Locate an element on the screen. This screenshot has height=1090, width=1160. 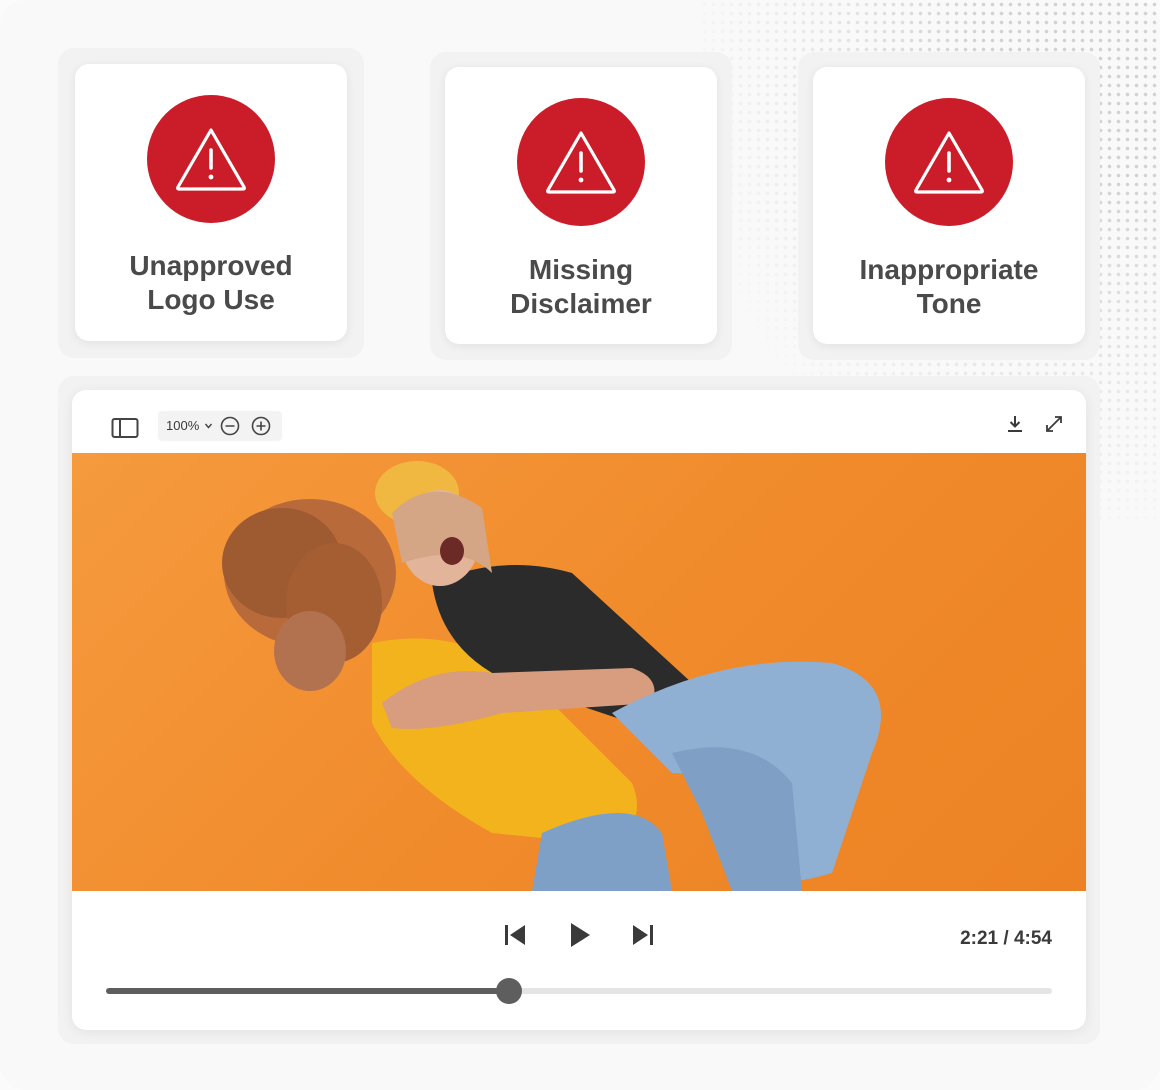
chevron-down-icon is located at coordinates (208, 426).